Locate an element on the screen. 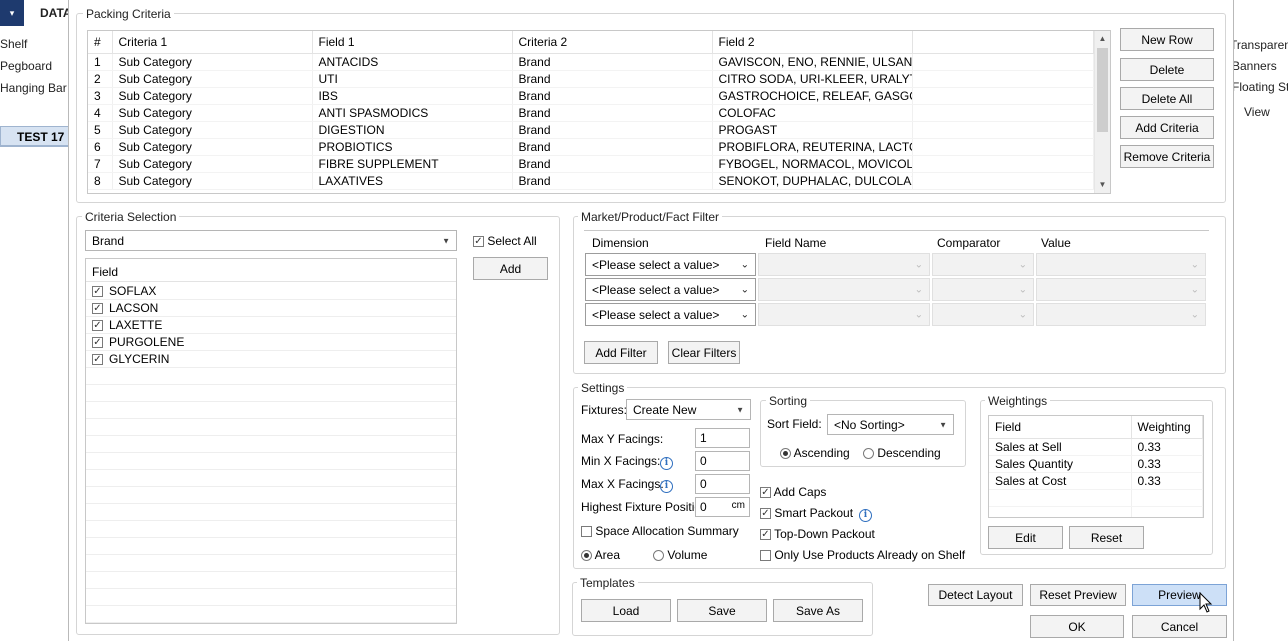 This screenshot has height=641, width=1288. space-allocation-summary-checkbox: Space Allocation Summary is located at coordinates (660, 531).